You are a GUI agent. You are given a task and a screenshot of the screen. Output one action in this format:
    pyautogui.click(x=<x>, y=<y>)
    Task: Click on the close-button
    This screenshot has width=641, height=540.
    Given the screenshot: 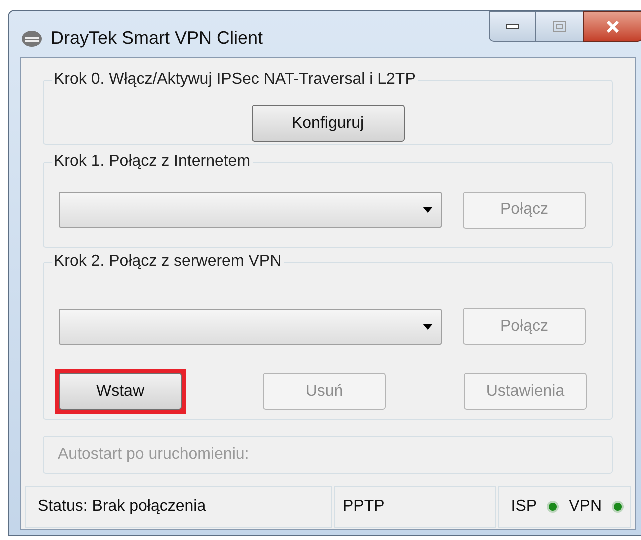 What is the action you would take?
    pyautogui.click(x=612, y=26)
    